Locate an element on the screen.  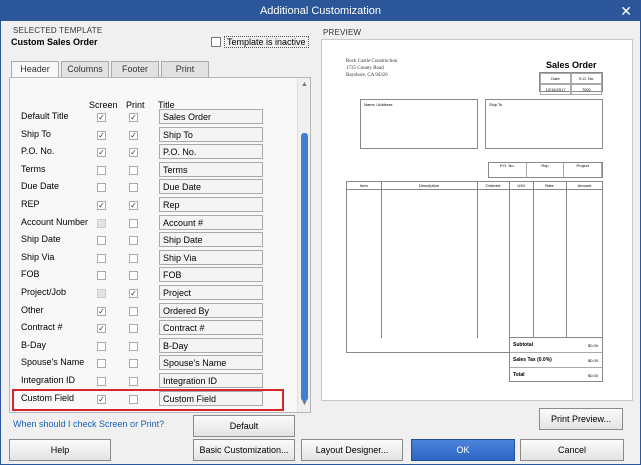
help-button: Help is located at coordinates (60, 450).